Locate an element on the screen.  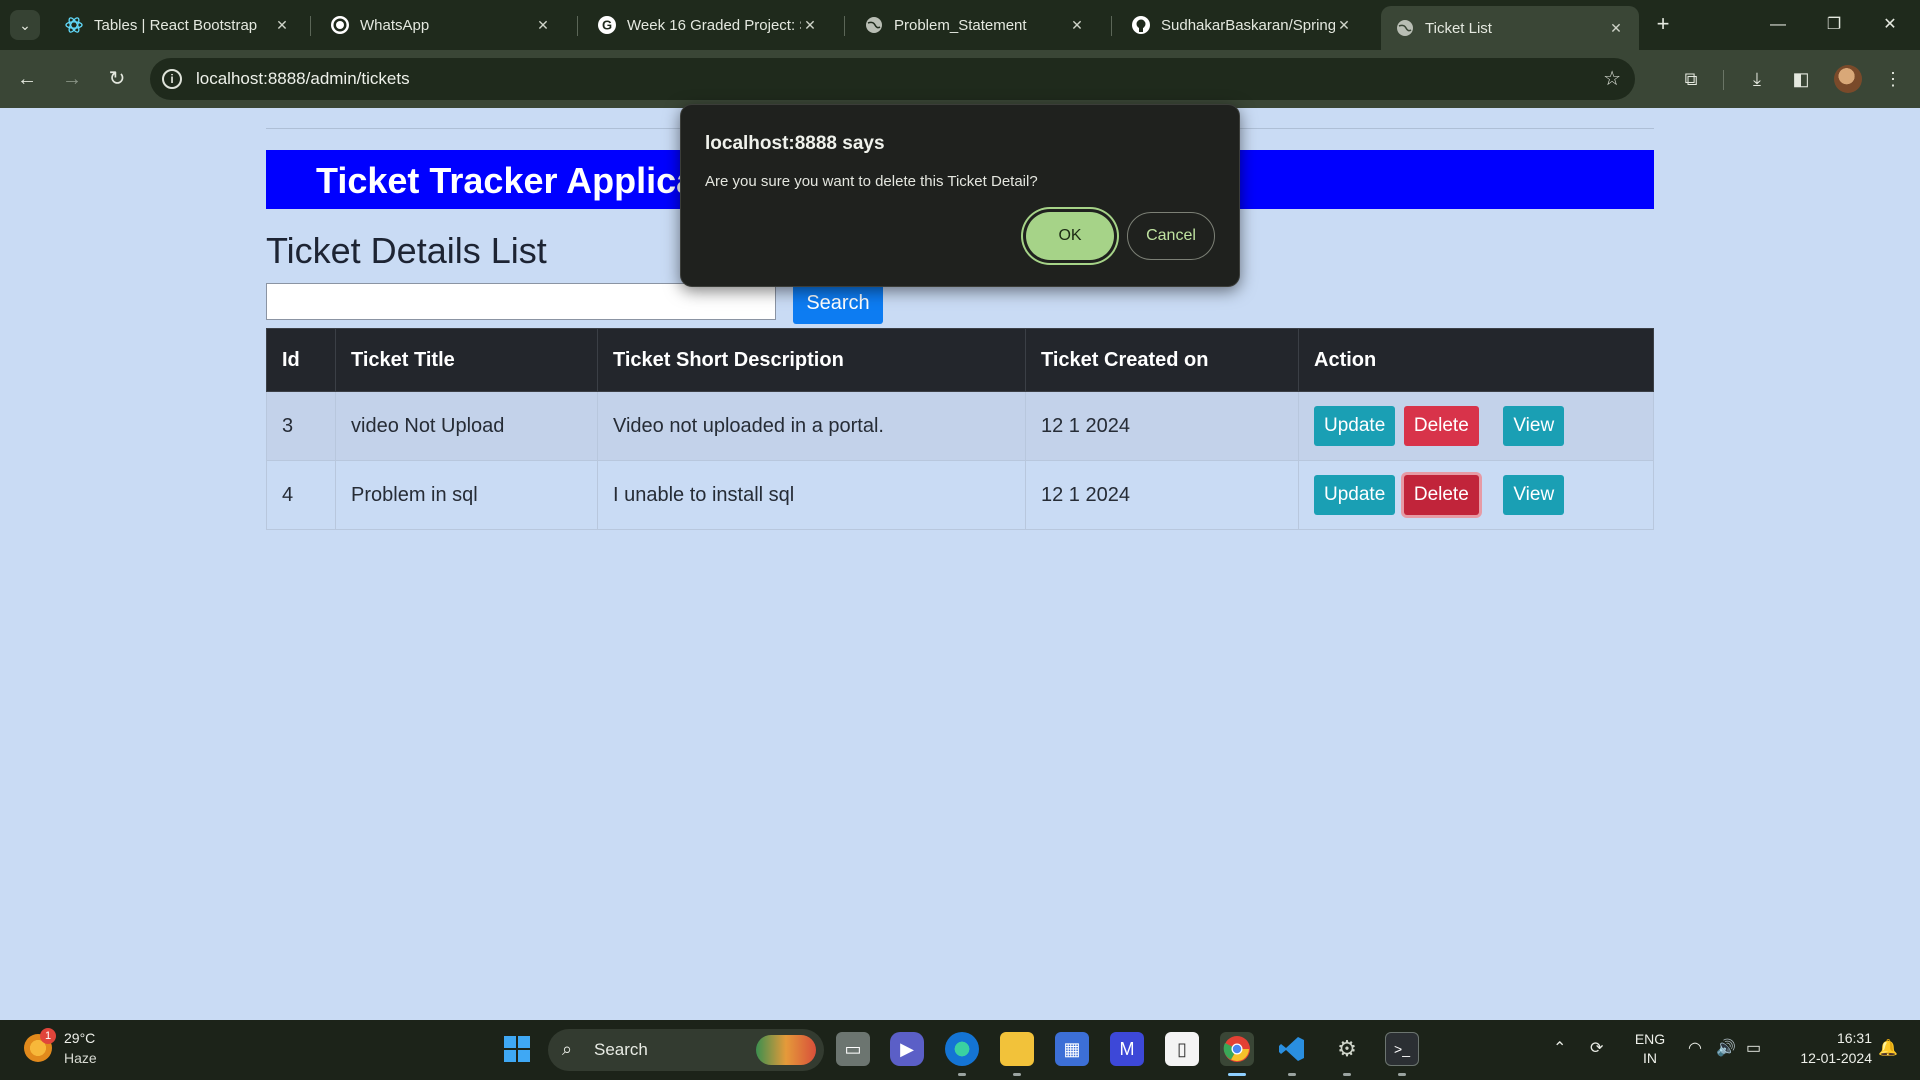
tab-problem-statement: Problem_Statement ✕ is located at coordinates (975, 25).